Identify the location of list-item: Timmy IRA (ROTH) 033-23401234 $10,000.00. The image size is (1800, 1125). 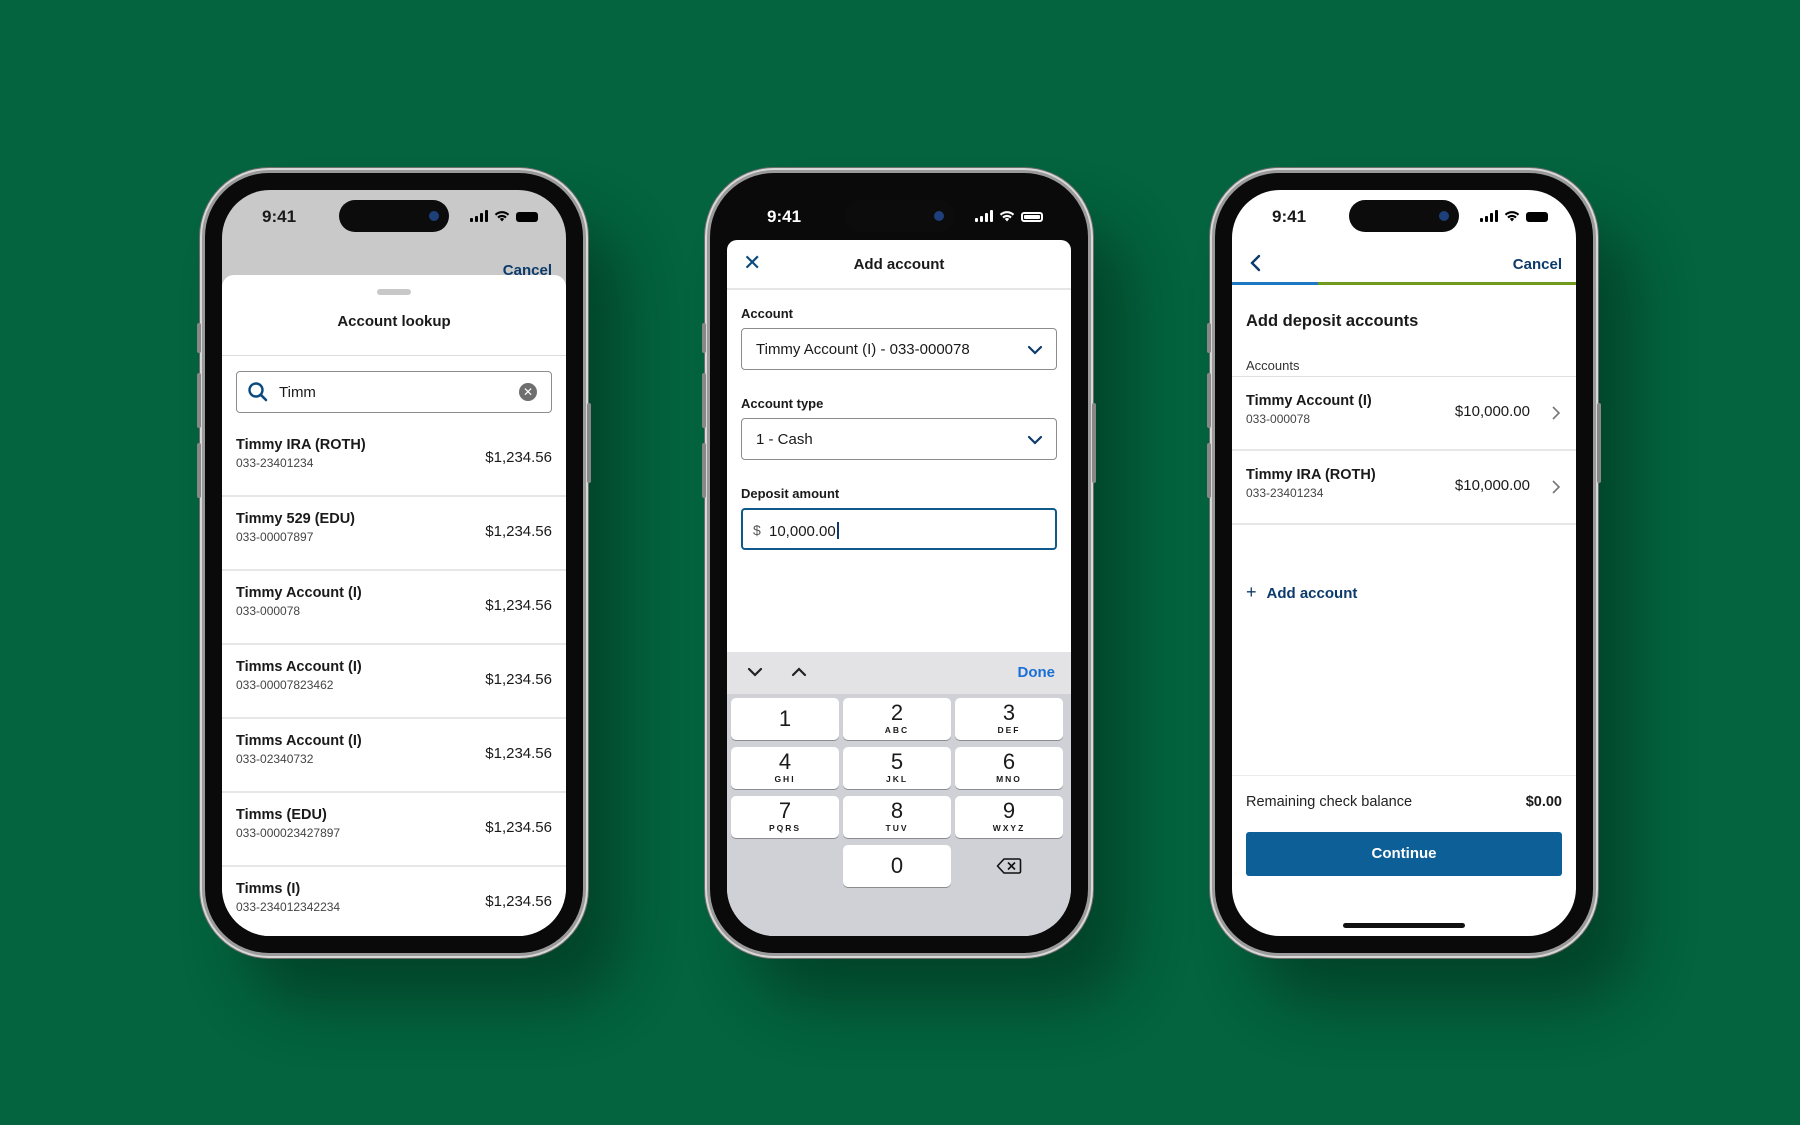
(1404, 488).